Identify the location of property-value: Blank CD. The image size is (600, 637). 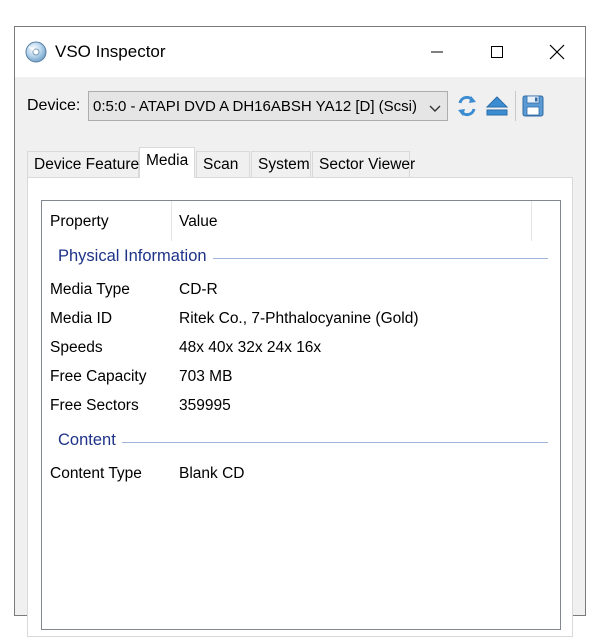
(212, 473).